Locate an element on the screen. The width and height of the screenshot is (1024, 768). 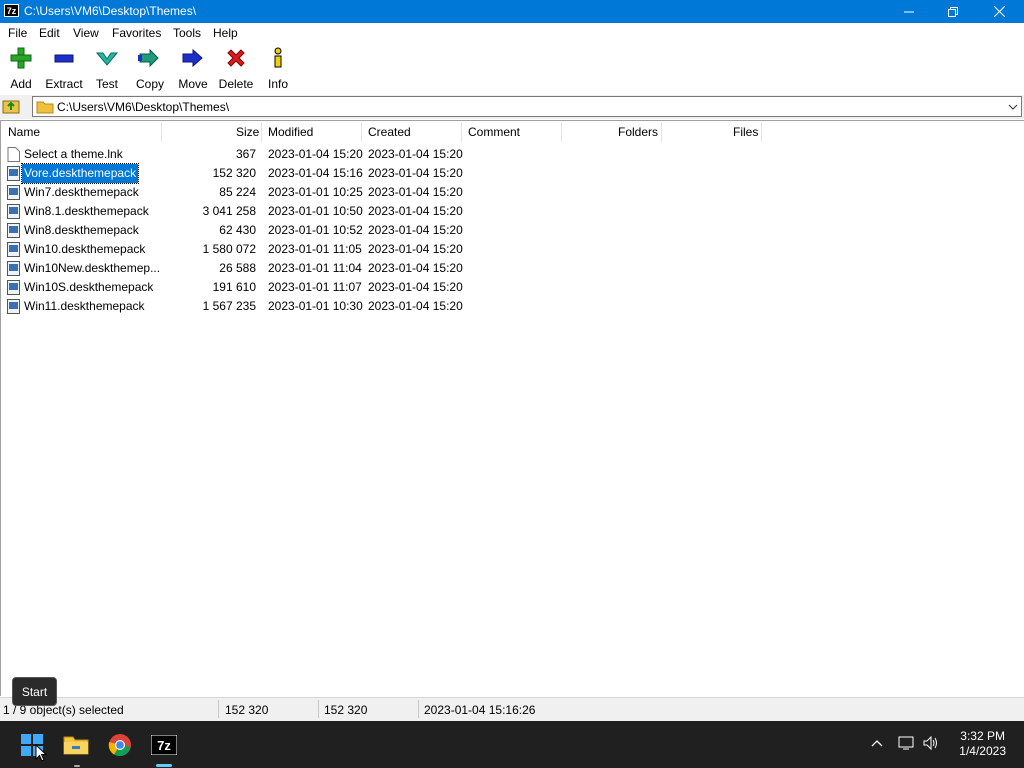
chevron-down-icon is located at coordinates (1013, 107).